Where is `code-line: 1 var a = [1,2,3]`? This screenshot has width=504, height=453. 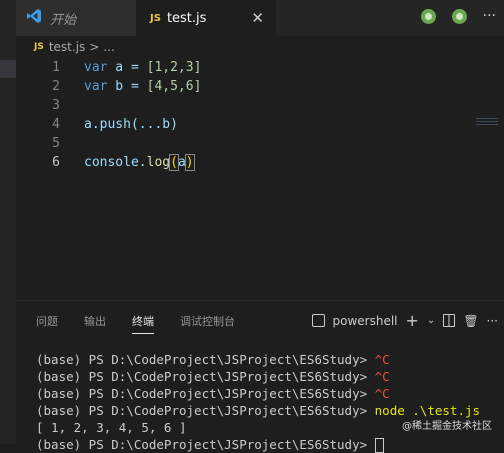
code-line: 1 var a = [1,2,3] is located at coordinates (260, 67).